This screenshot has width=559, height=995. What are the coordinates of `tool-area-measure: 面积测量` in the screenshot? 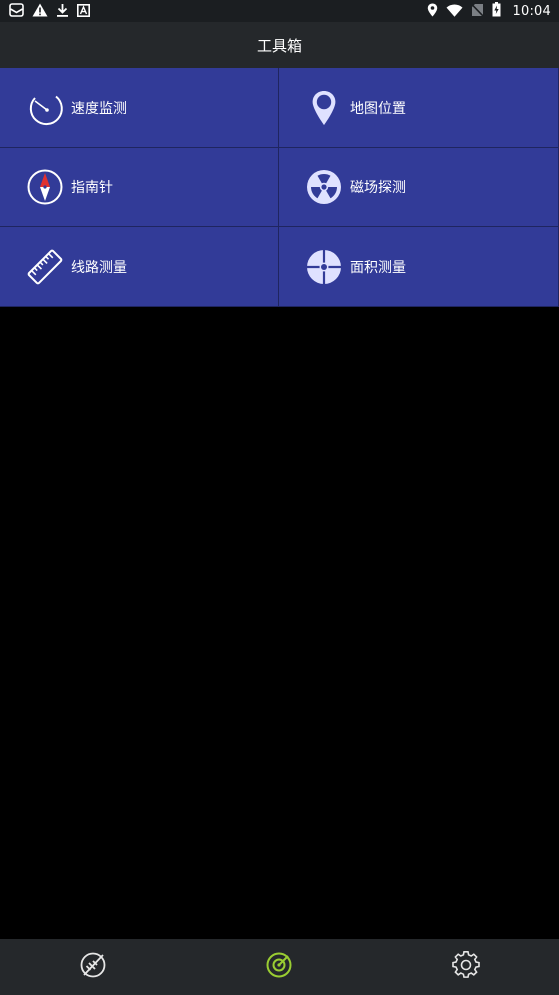 It's located at (419, 267).